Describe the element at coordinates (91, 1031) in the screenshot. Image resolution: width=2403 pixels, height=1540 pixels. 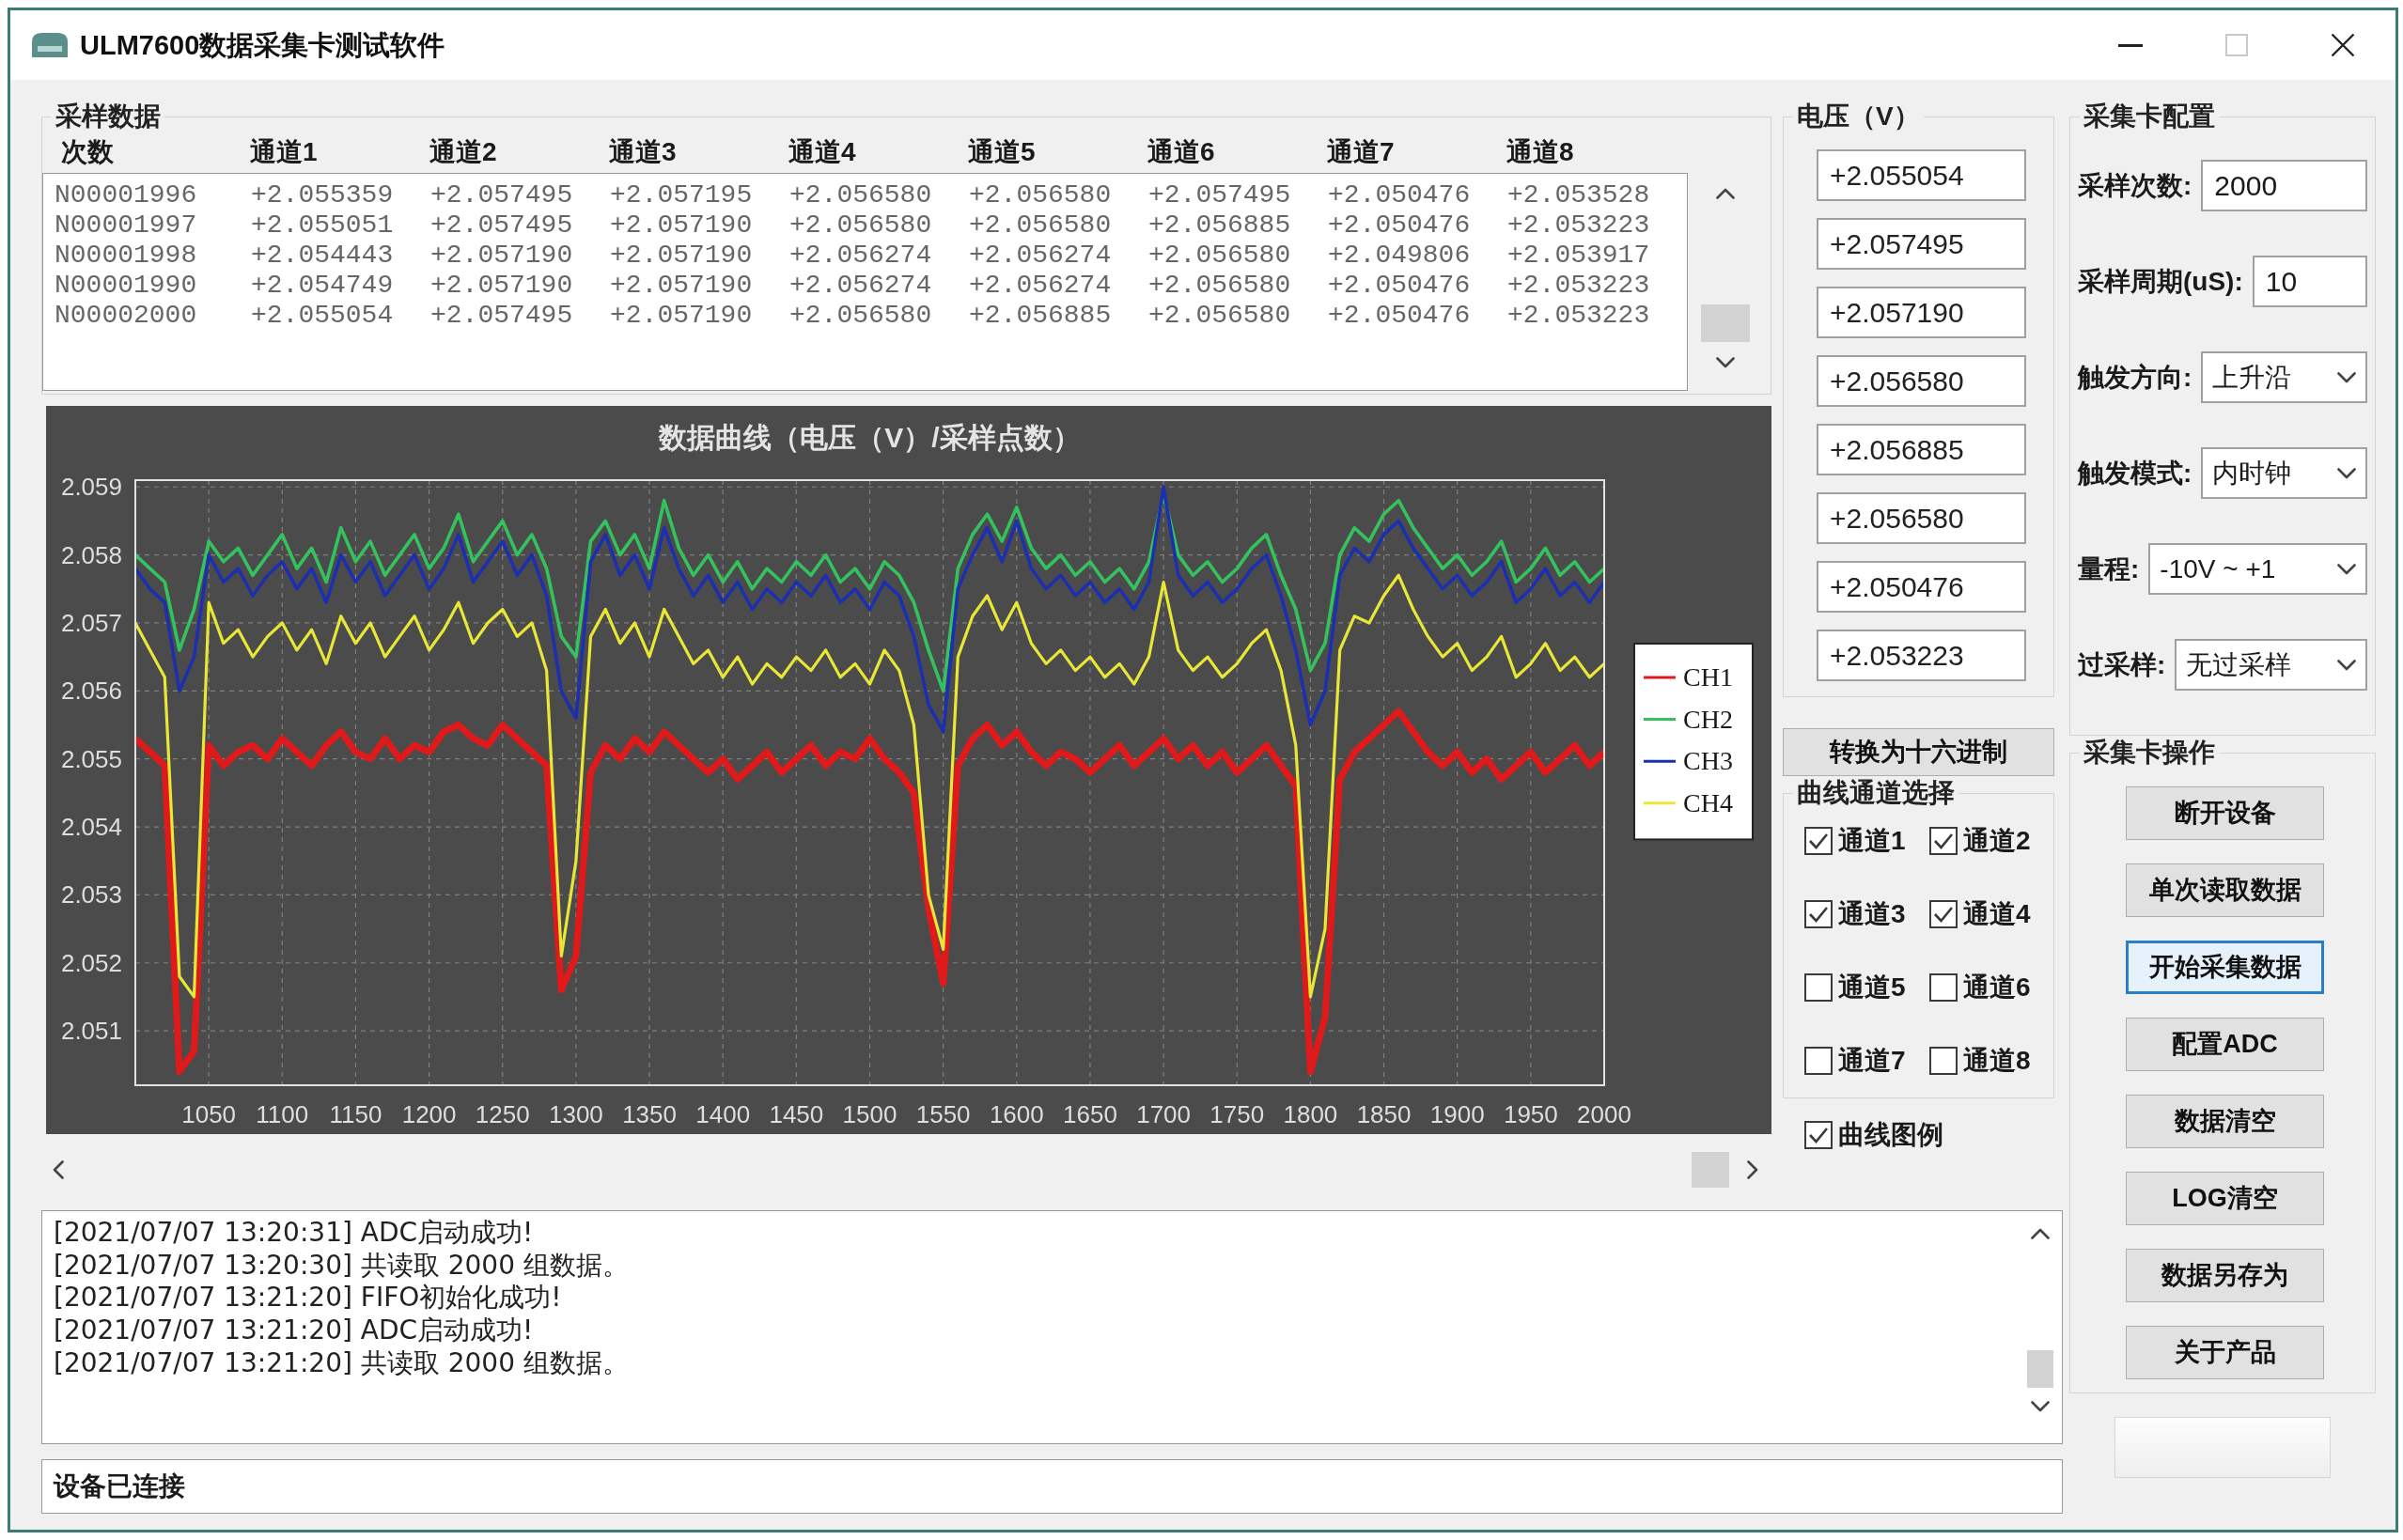
I see `axis-tick-label: 2.051` at that location.